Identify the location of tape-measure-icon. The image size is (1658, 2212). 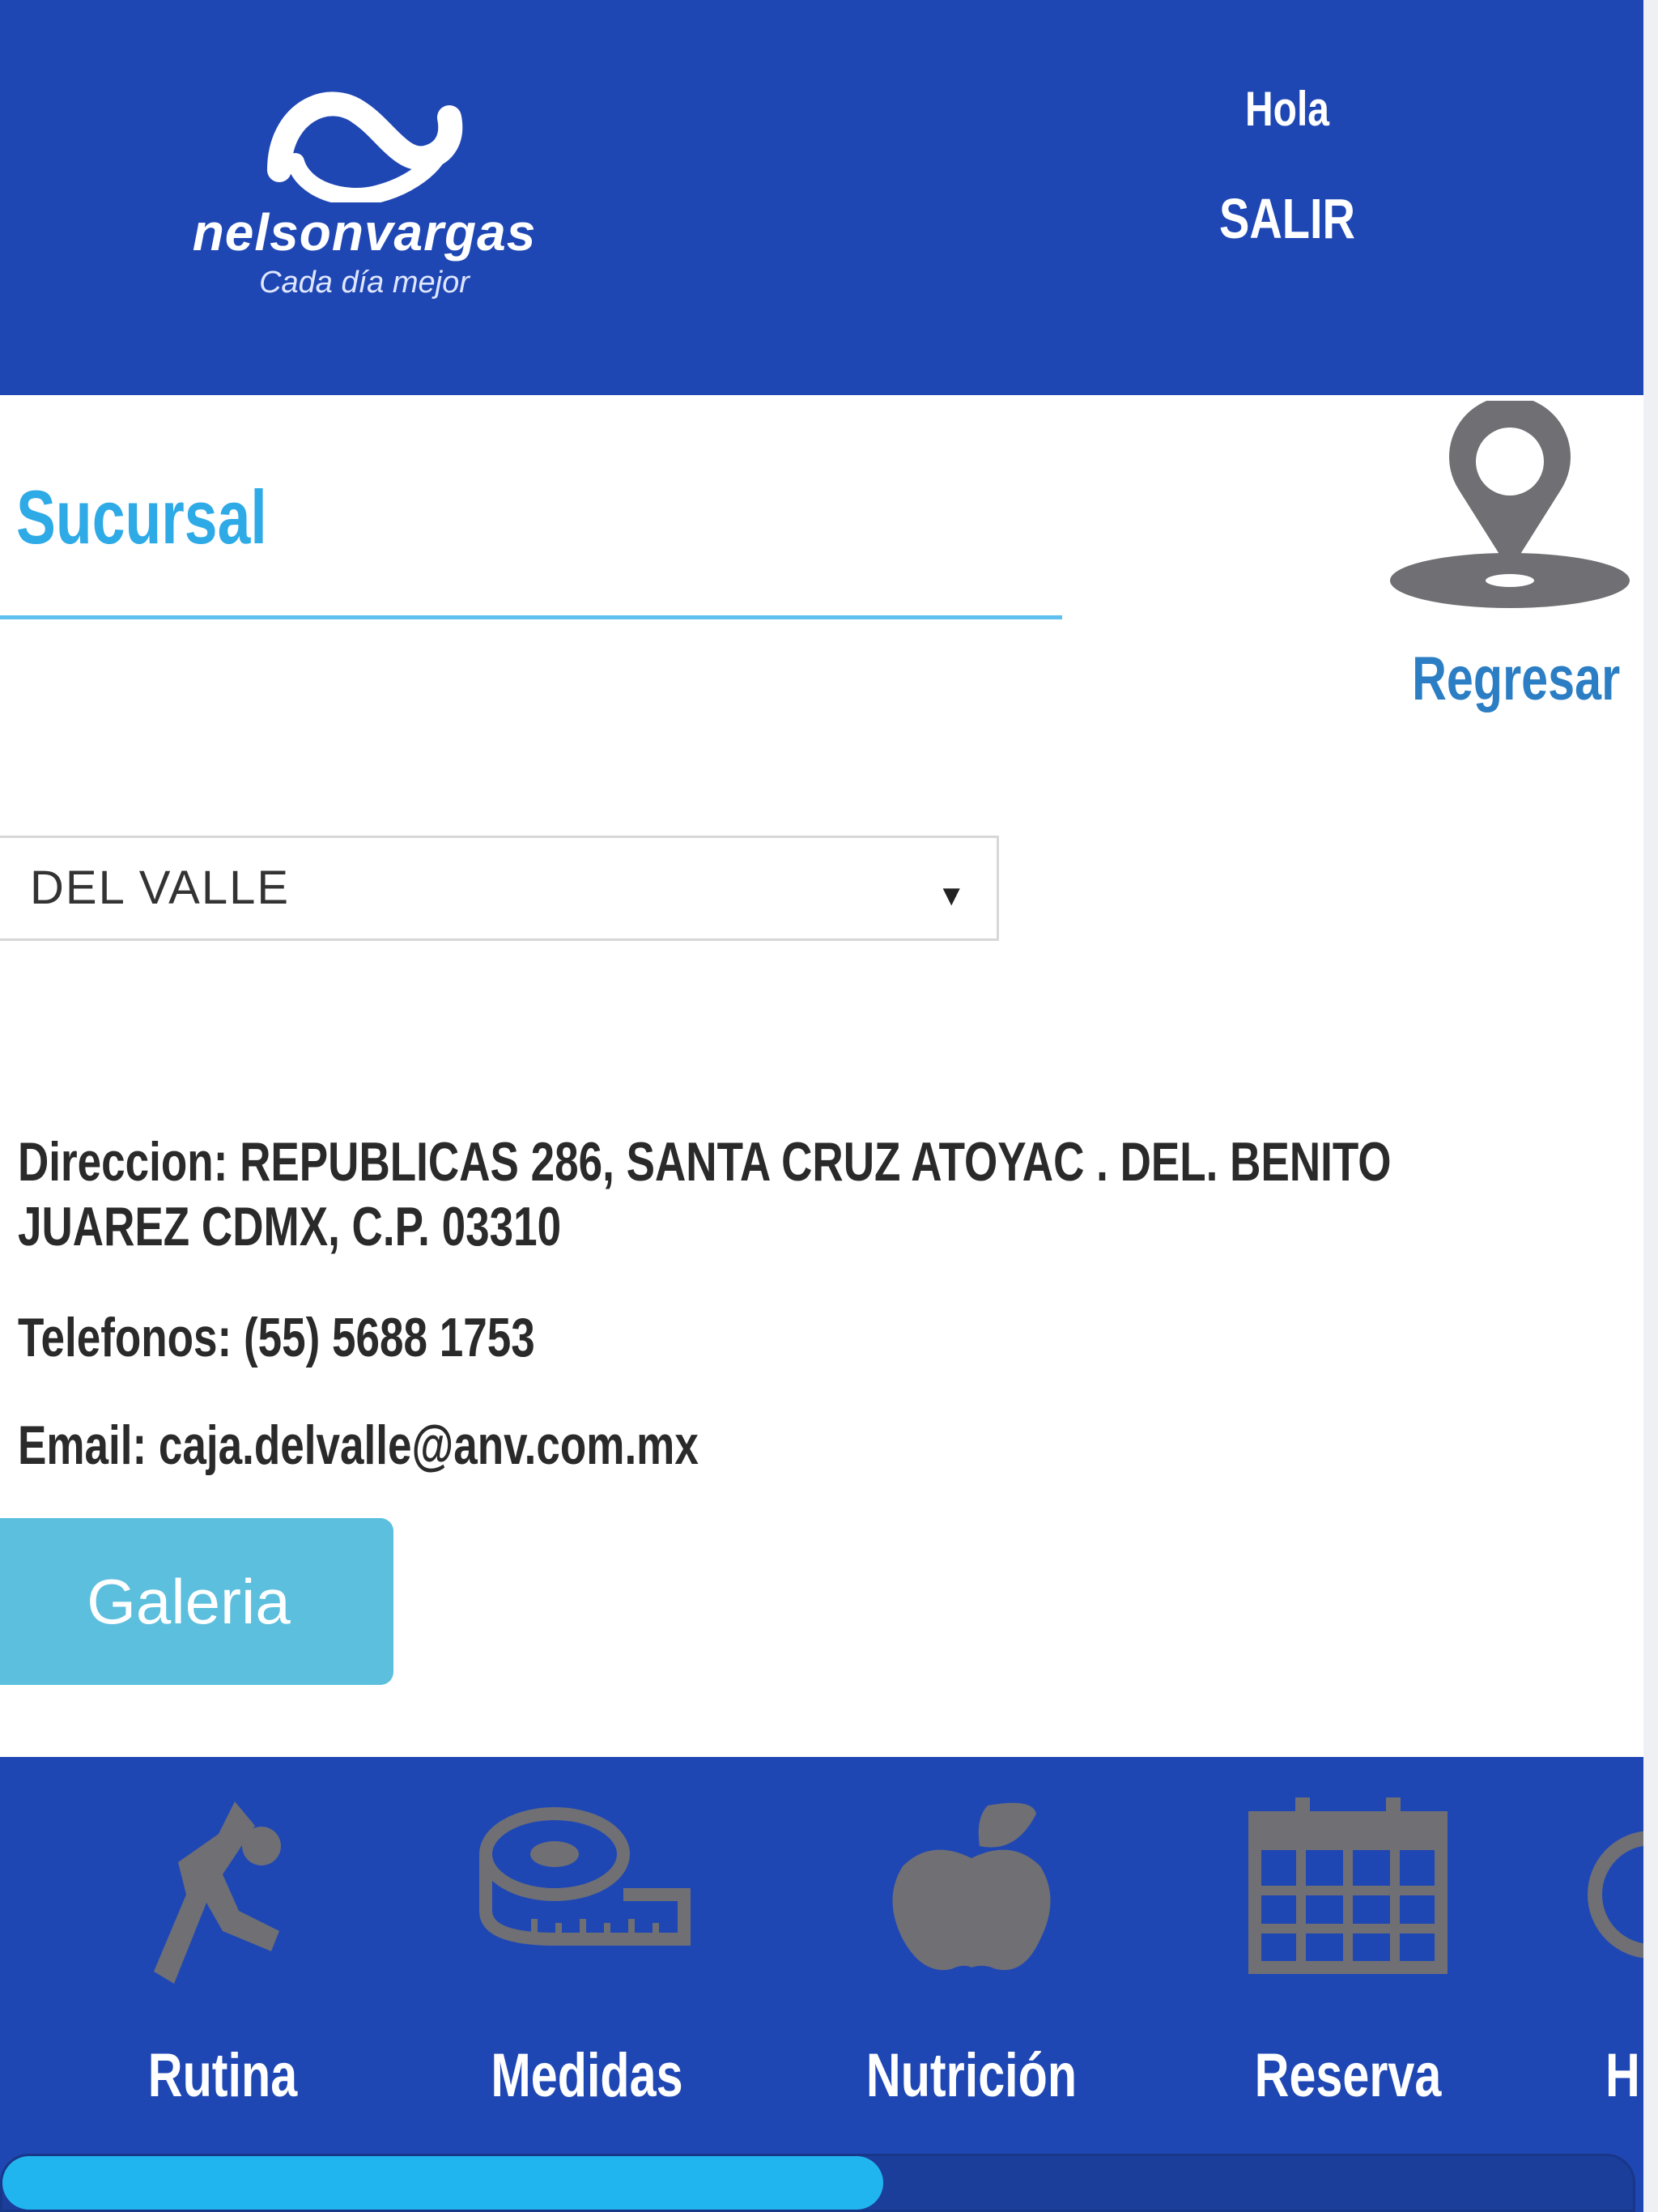
(585, 1877).